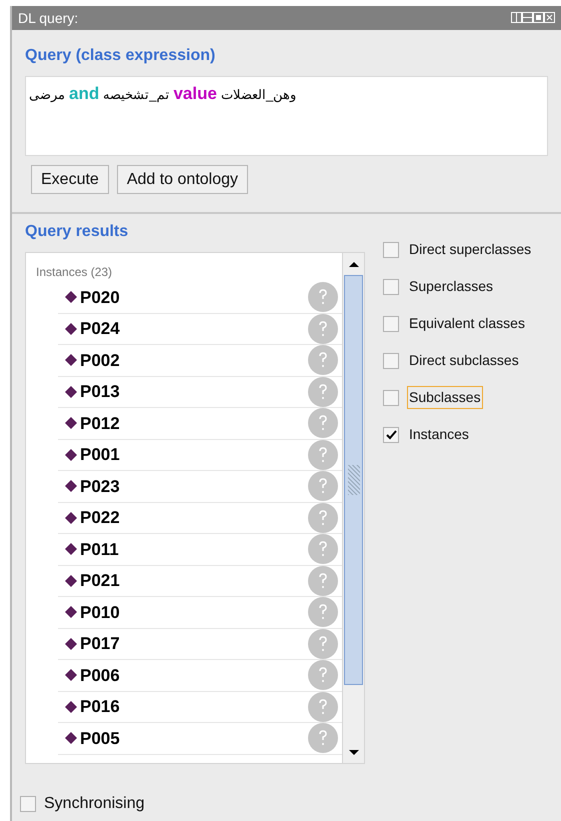 The image size is (561, 821). I want to click on instance-name: P023, so click(100, 486).